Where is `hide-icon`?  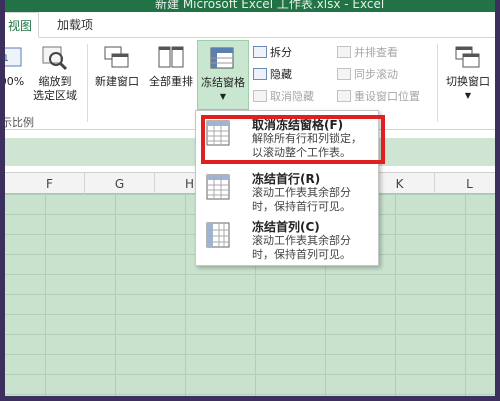
hide-icon is located at coordinates (260, 74).